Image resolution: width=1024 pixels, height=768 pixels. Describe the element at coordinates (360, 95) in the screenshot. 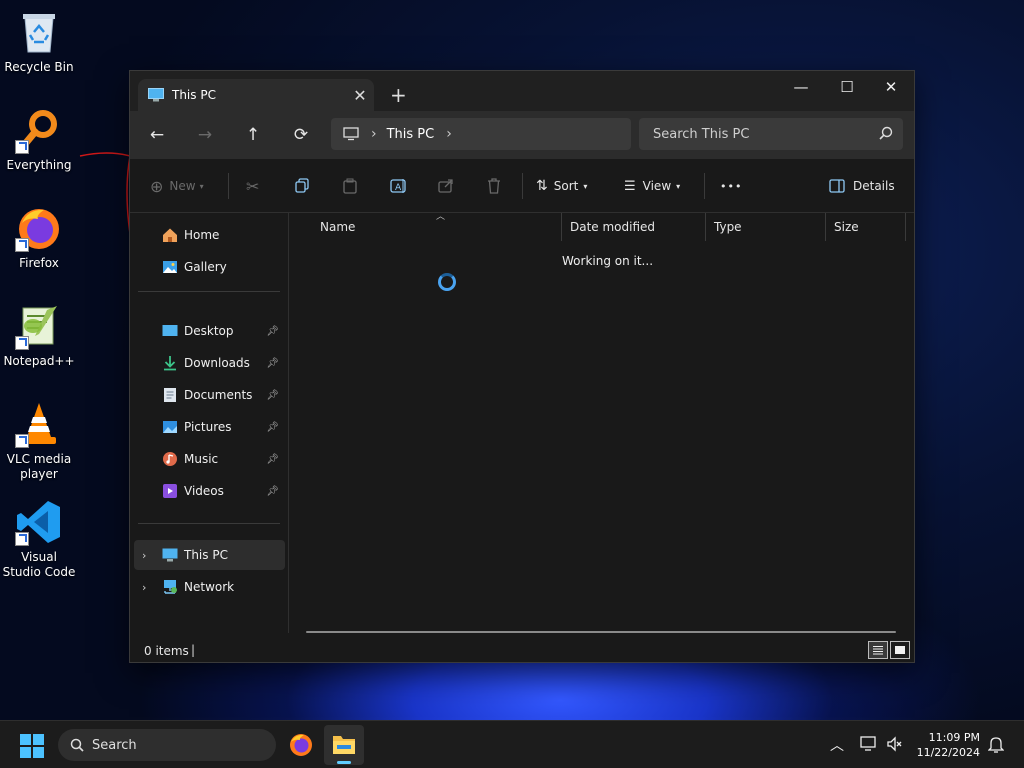

I see `tab-close-button: ✕` at that location.